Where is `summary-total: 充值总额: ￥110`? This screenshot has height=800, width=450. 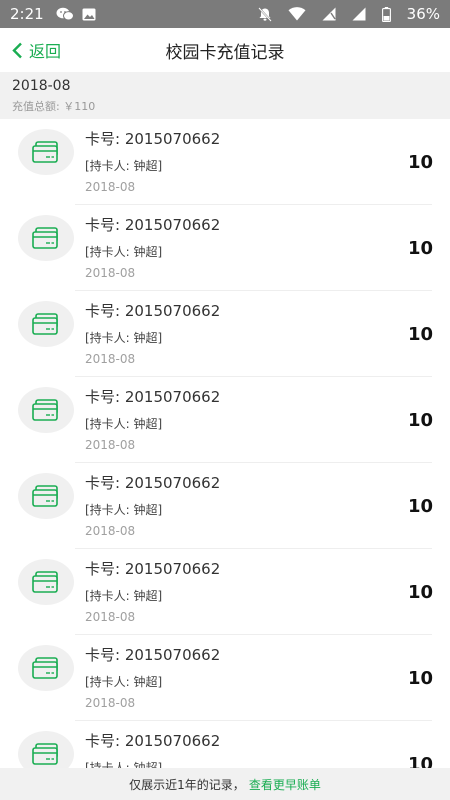 summary-total: 充值总额: ￥110 is located at coordinates (54, 106).